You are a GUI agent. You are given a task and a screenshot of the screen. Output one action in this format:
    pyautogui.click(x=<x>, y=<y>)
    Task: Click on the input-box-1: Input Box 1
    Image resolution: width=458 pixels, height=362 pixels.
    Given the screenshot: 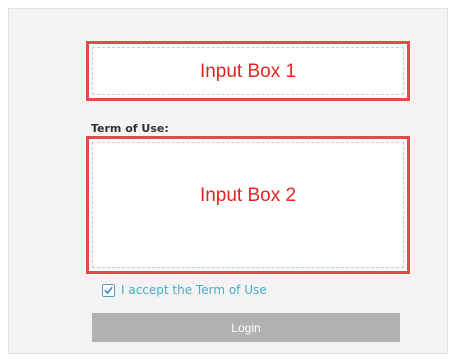 What is the action you would take?
    pyautogui.click(x=248, y=71)
    